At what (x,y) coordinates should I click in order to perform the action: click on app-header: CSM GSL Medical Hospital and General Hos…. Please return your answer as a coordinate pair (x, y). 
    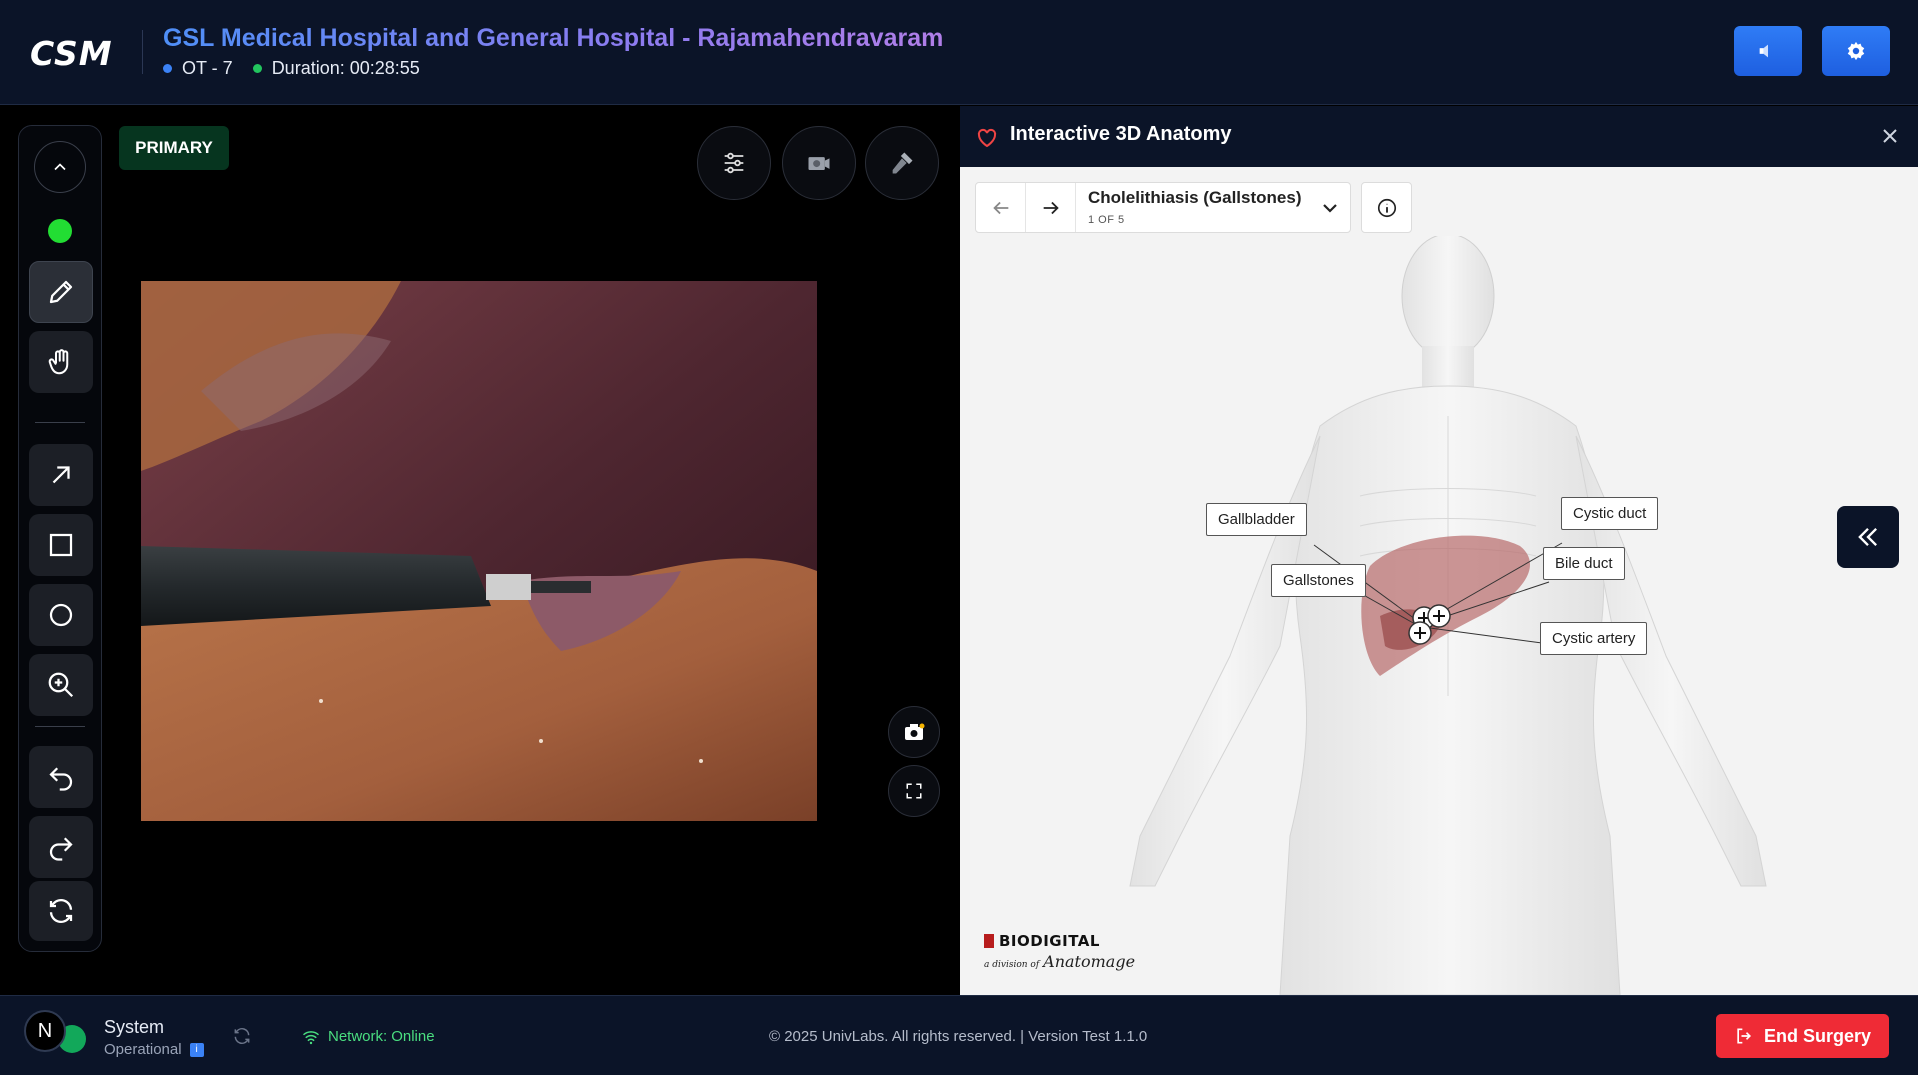
    Looking at the image, I should click on (959, 52).